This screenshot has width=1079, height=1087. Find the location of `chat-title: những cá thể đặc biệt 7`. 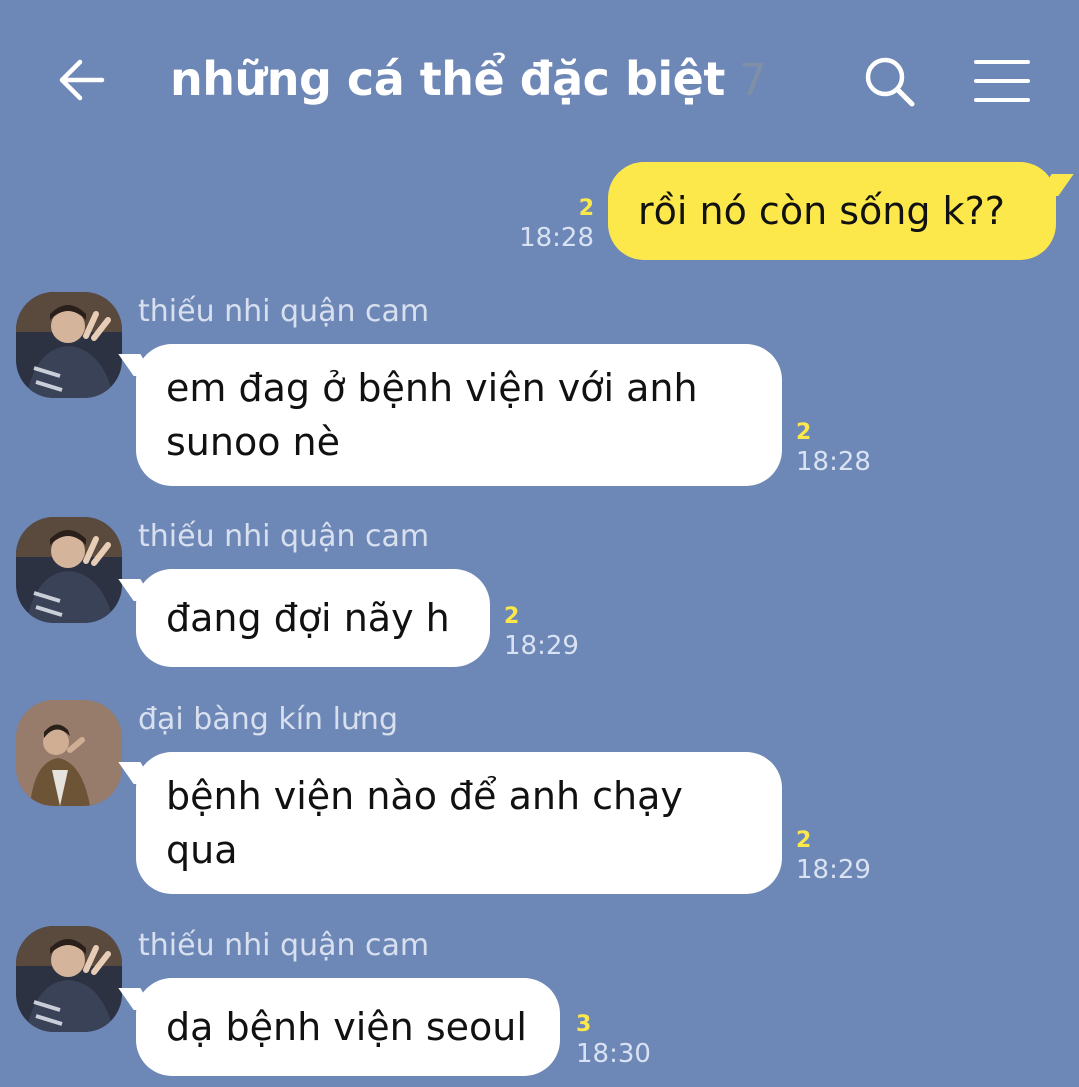

chat-title: những cá thể đặc biệt 7 is located at coordinates (468, 79).